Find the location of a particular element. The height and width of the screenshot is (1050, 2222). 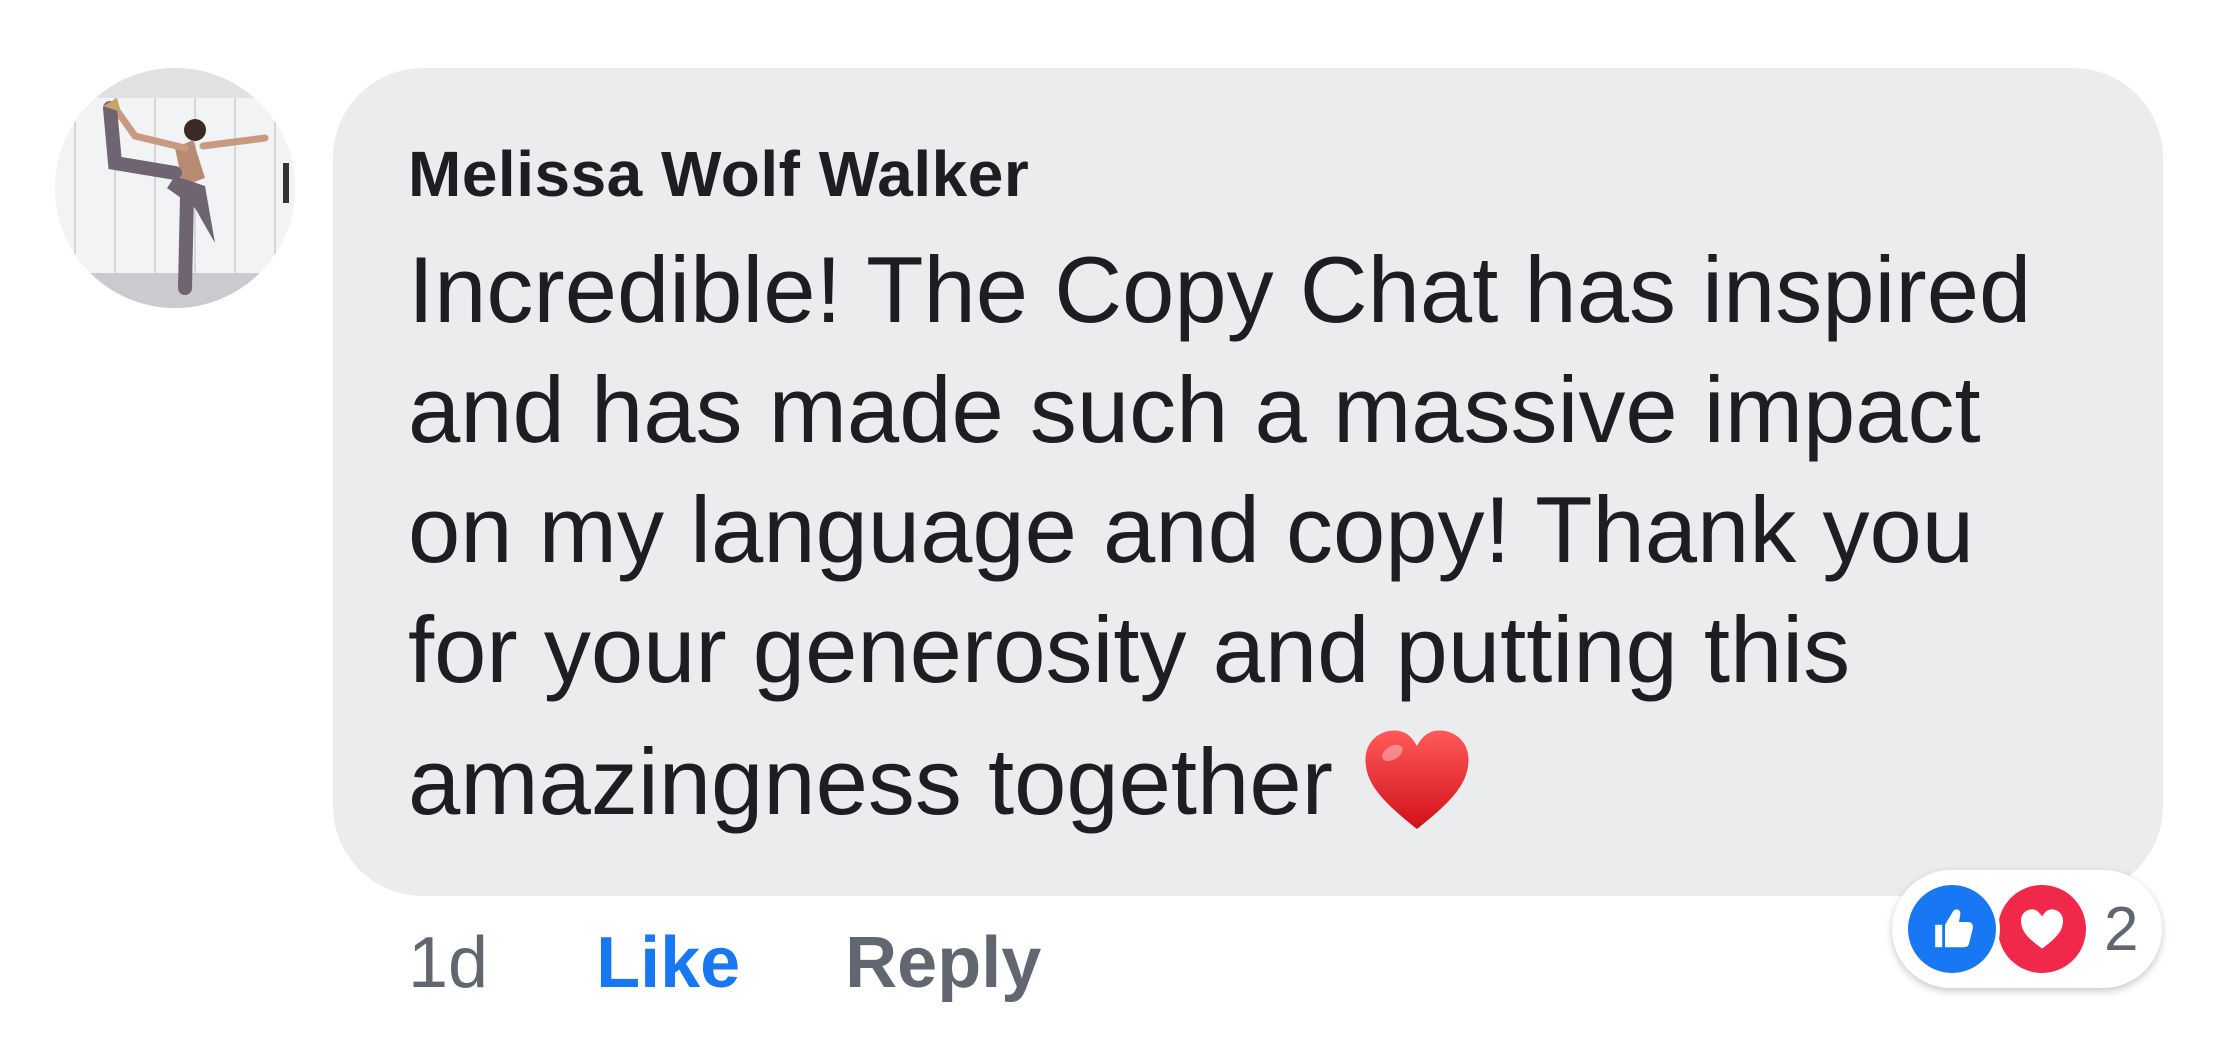

love-reaction-icon is located at coordinates (2042, 929).